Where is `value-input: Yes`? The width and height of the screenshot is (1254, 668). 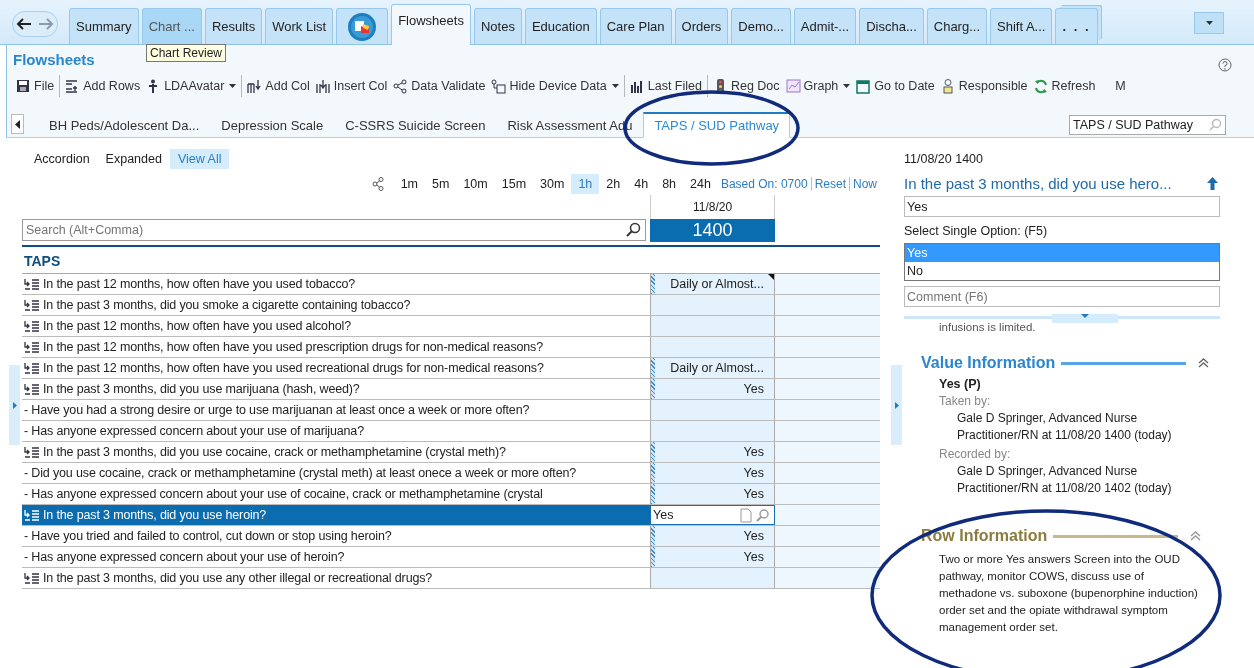
value-input: Yes is located at coordinates (712, 515).